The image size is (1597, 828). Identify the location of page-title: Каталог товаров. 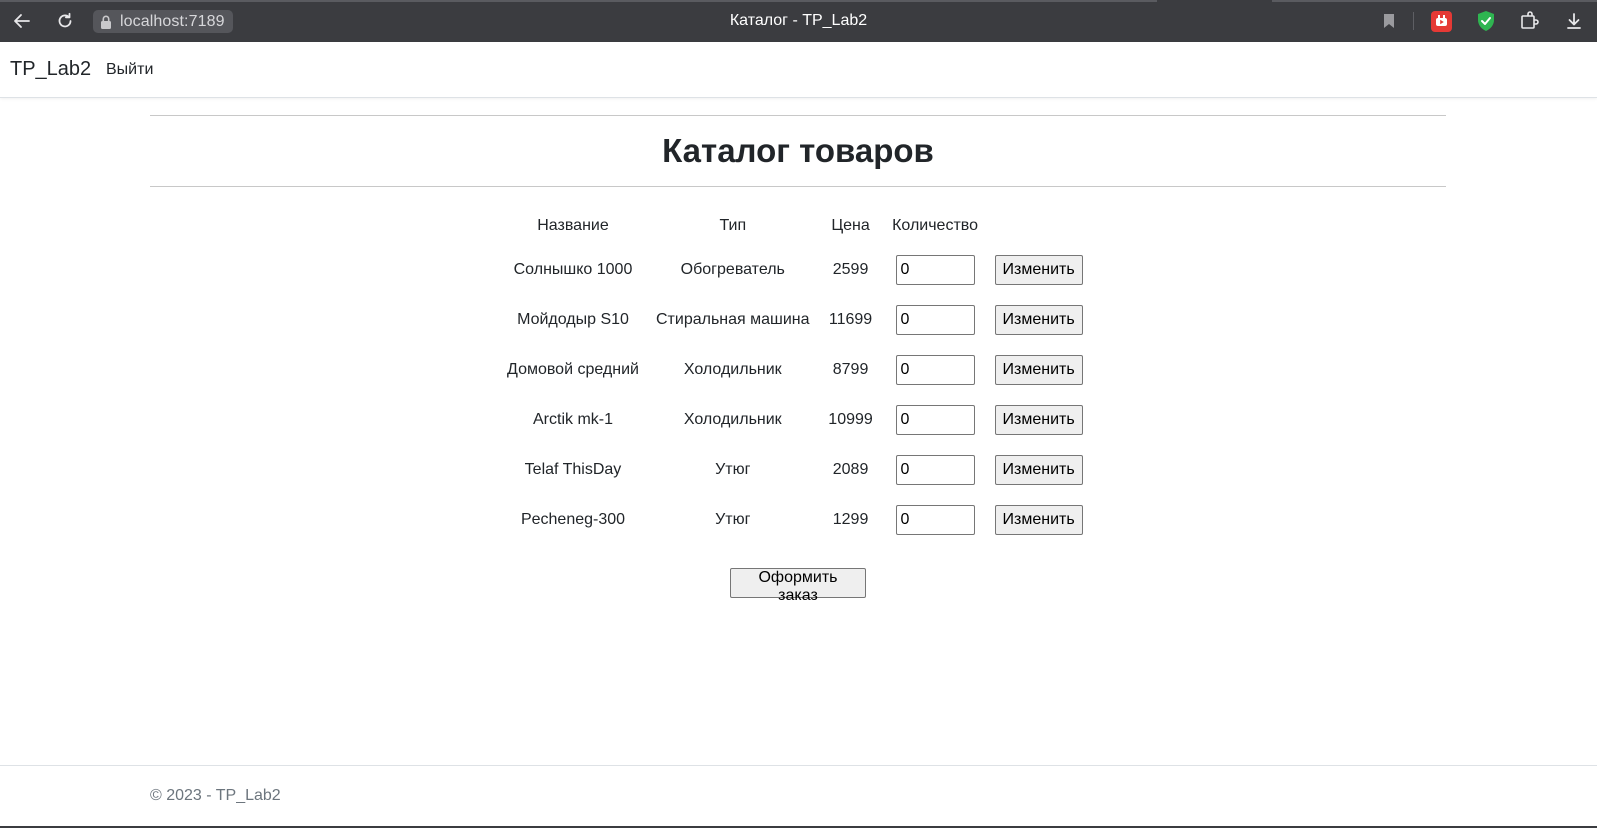
(798, 150).